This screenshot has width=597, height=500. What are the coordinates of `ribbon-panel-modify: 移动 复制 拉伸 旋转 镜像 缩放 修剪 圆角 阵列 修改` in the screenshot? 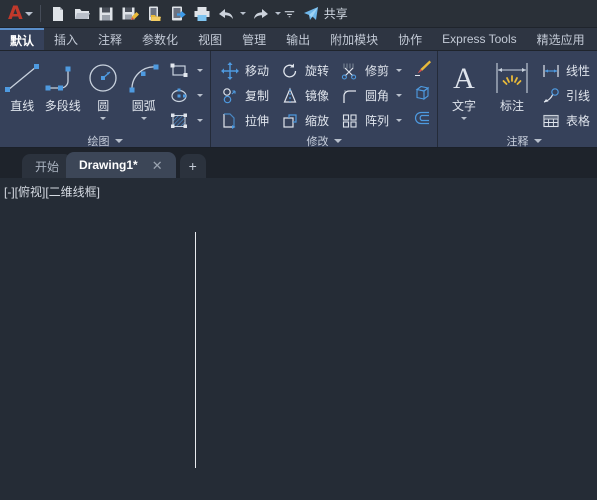 It's located at (325, 100).